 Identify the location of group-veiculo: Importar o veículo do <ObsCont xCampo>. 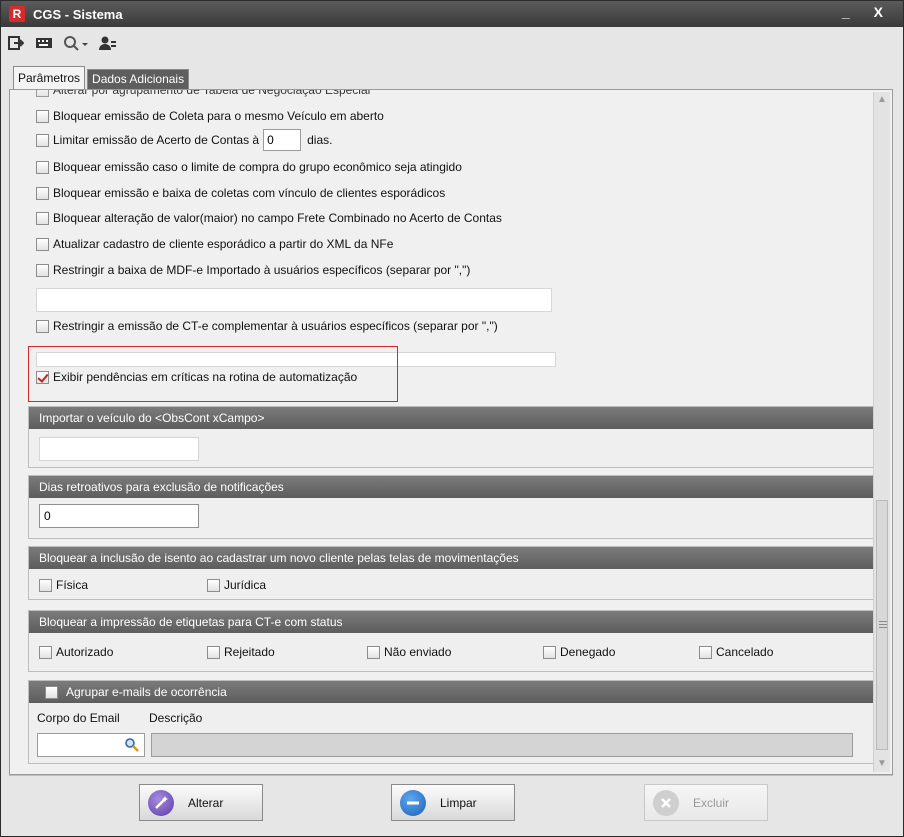
(451, 437).